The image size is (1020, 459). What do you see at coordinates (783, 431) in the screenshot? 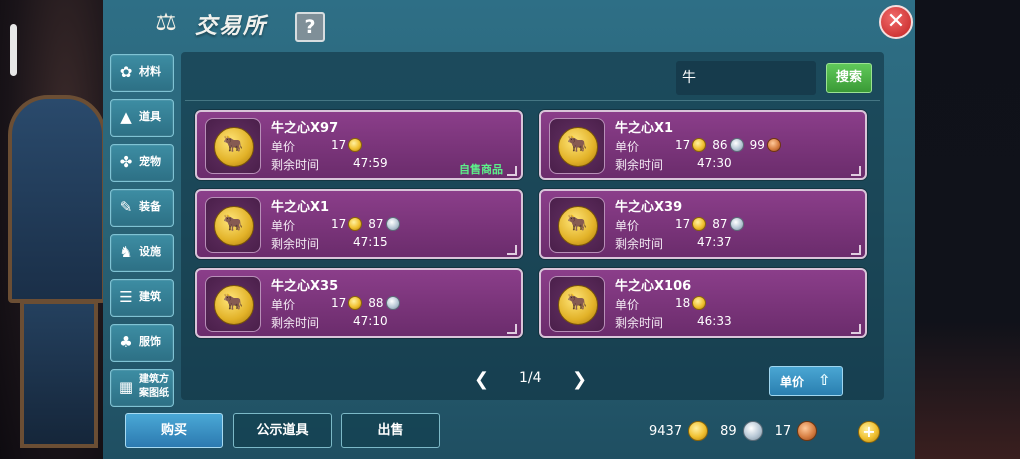
I see `copper-amount: 17` at bounding box center [783, 431].